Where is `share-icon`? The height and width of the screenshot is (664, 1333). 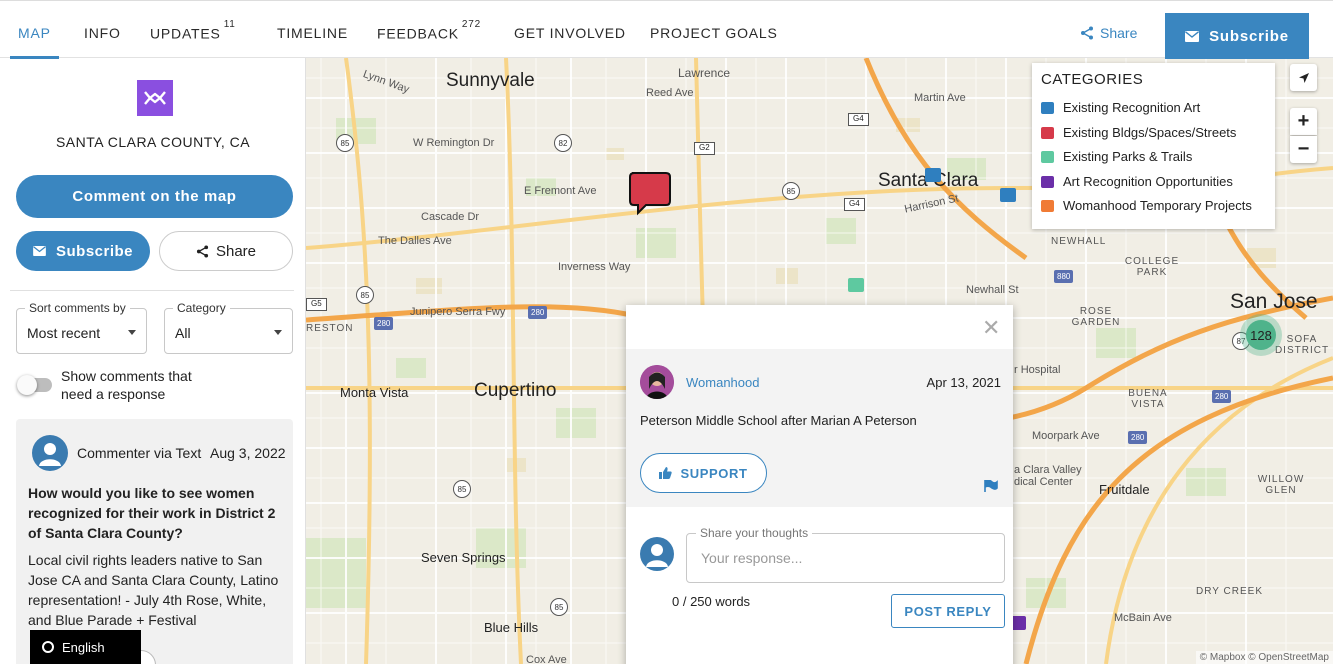 share-icon is located at coordinates (1087, 33).